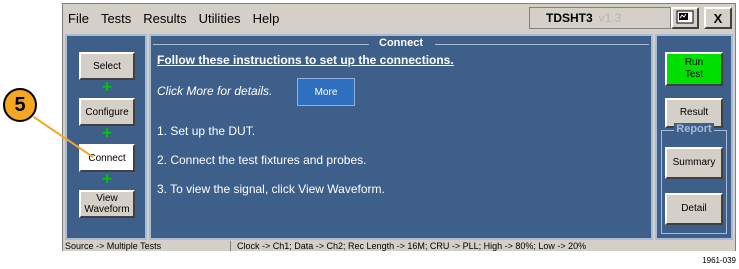  I want to click on view-waveform-button: View Waveform, so click(107, 204).